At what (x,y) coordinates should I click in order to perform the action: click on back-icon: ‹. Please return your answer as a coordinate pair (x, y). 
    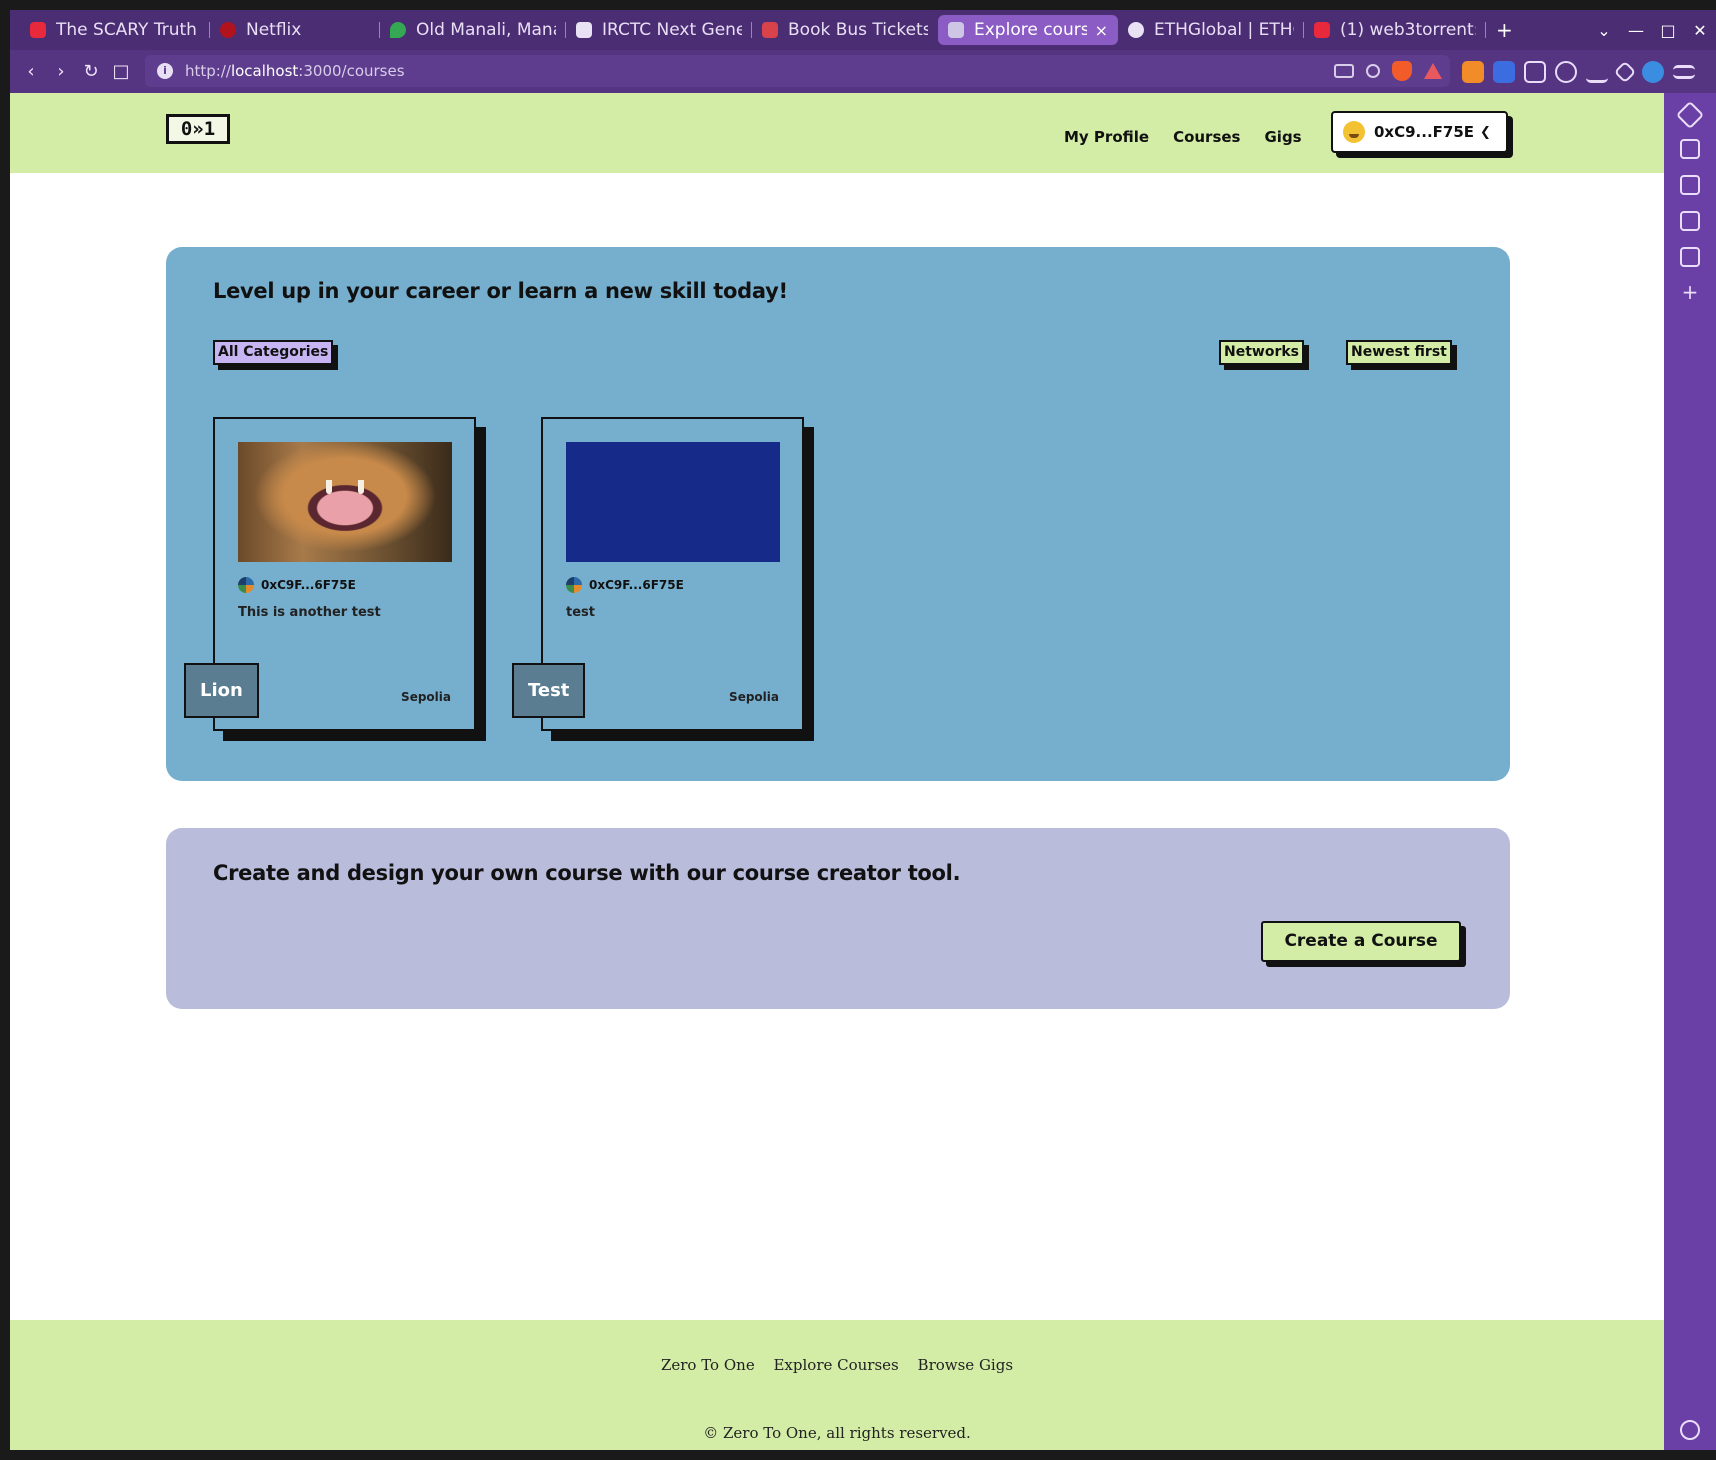
    Looking at the image, I should click on (31, 71).